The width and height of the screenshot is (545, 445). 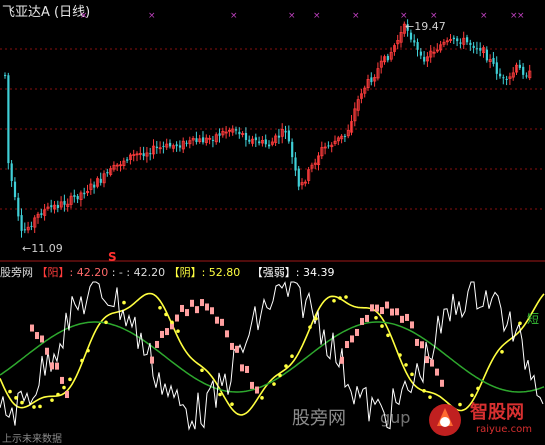 What do you see at coordinates (533, 319) in the screenshot?
I see `short-line-label: 短` at bounding box center [533, 319].